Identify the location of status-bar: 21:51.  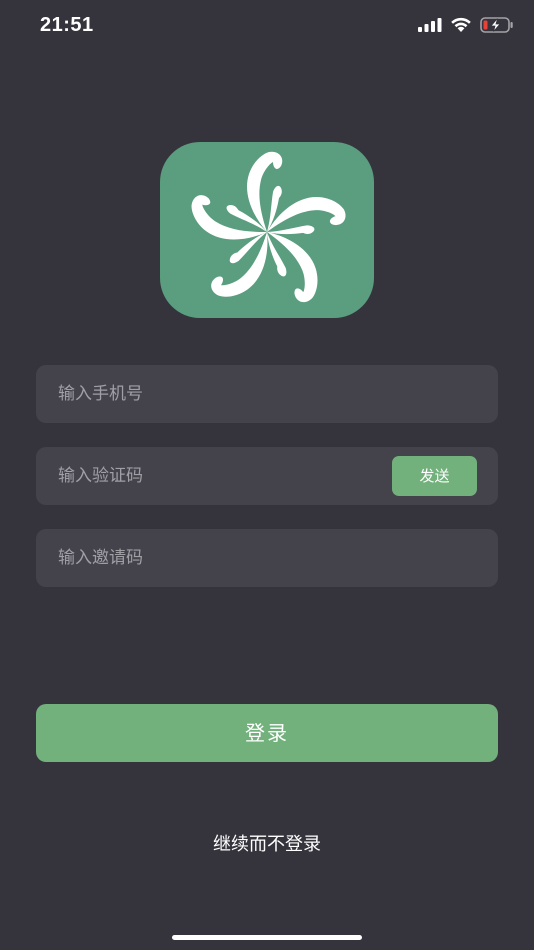
(267, 27).